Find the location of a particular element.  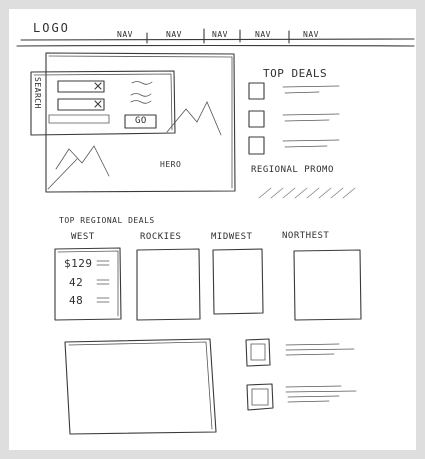

rockies-column-box is located at coordinates (168, 284).